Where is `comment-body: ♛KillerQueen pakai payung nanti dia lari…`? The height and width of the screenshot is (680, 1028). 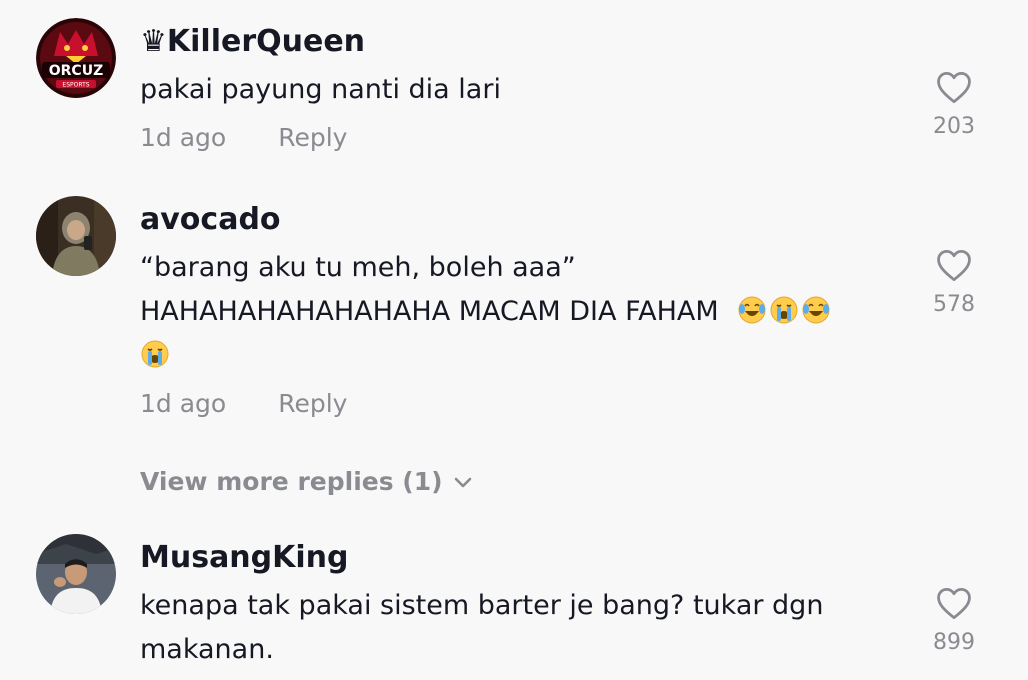 comment-body: ♛KillerQueen pakai payung nanti dia lari… is located at coordinates (525, 88).